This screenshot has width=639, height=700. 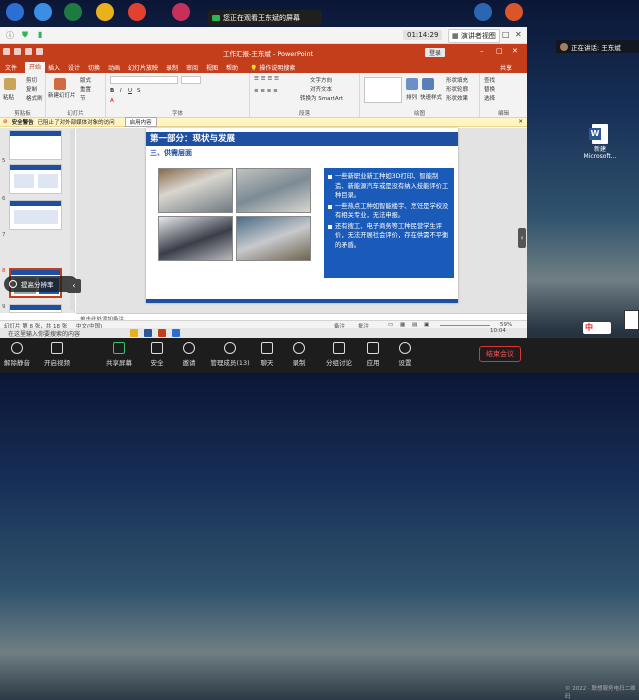 What do you see at coordinates (457, 89) in the screenshot?
I see `shape-outline-button: 形状轮廓` at bounding box center [457, 89].